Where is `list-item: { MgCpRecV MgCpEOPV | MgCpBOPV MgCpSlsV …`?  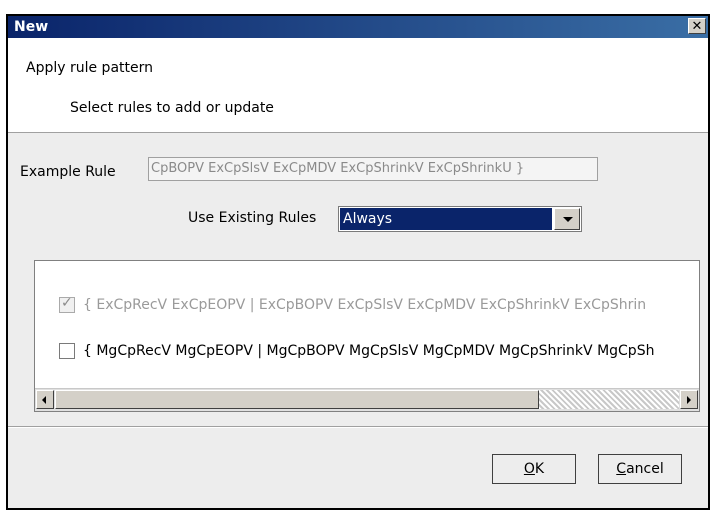
list-item: { MgCpRecV MgCpEOPV | MgCpBOPV MgCpSlsV … is located at coordinates (367, 352).